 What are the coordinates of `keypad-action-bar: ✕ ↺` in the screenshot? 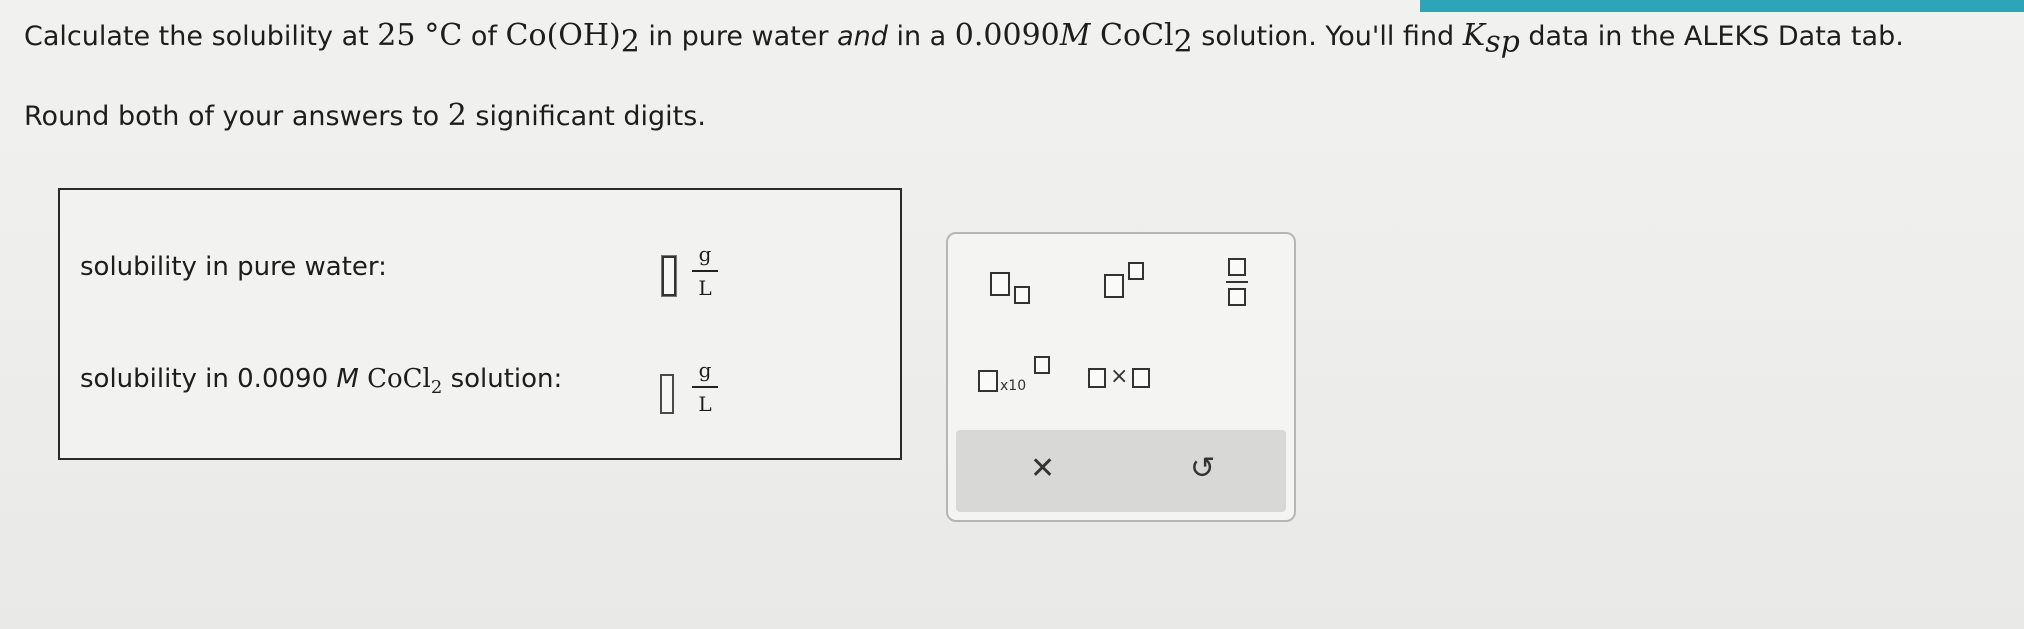 It's located at (1121, 471).